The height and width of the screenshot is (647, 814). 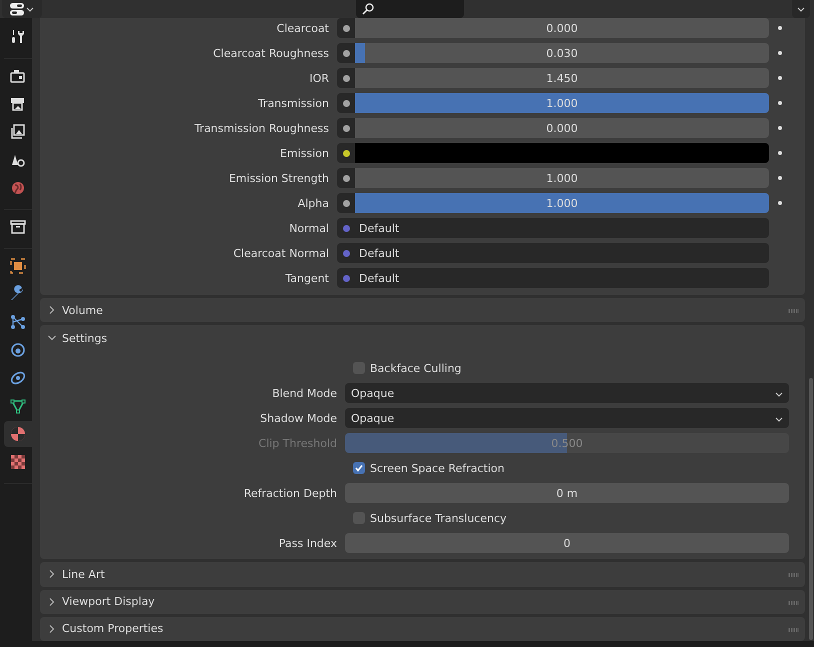 I want to click on material-tab, so click(x=18, y=434).